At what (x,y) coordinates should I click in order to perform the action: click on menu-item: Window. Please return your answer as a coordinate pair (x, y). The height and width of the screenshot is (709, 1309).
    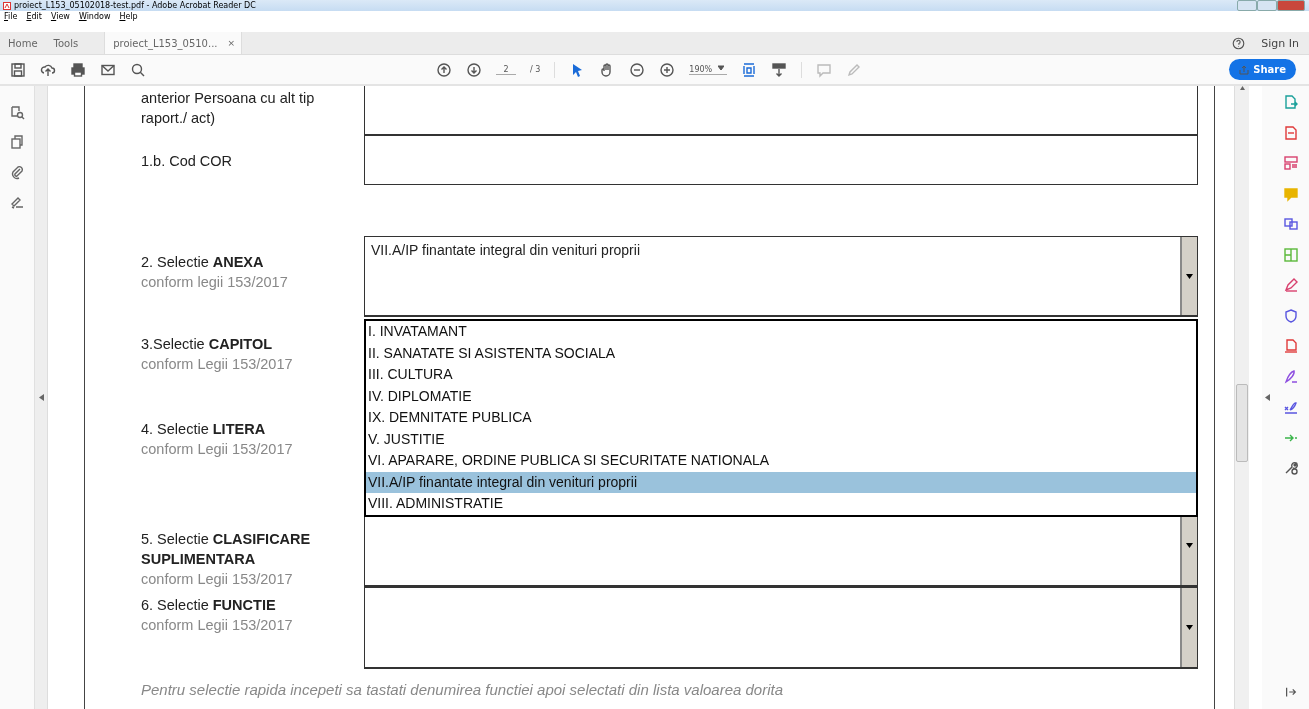
    Looking at the image, I should click on (94, 16).